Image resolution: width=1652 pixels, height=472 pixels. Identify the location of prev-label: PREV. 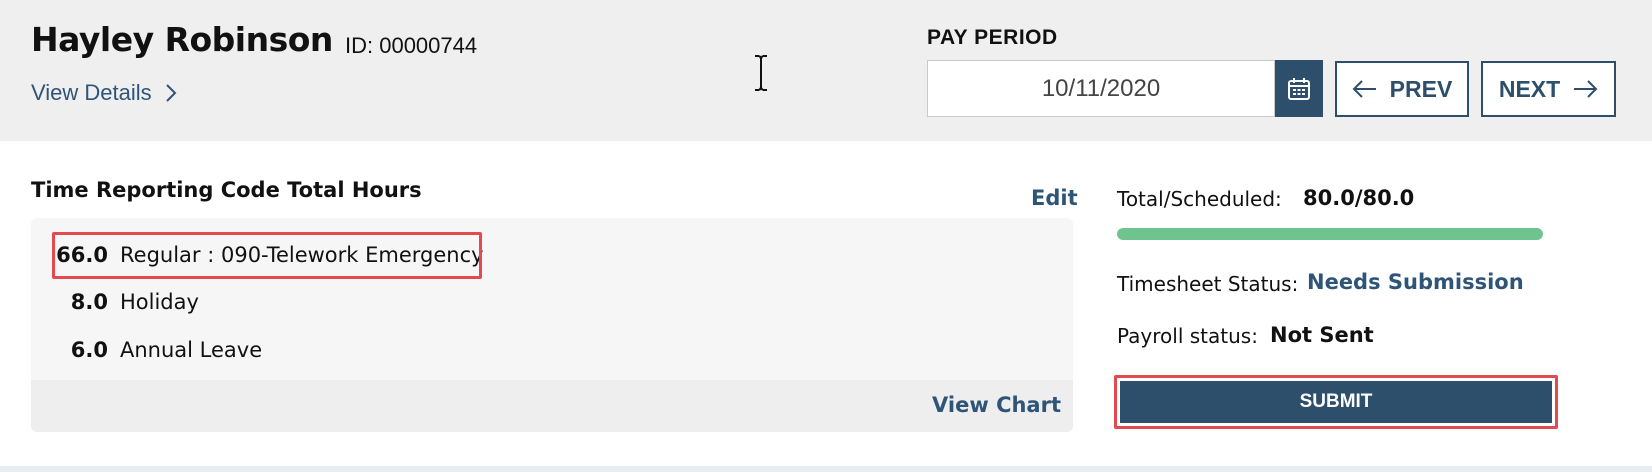
(1421, 88).